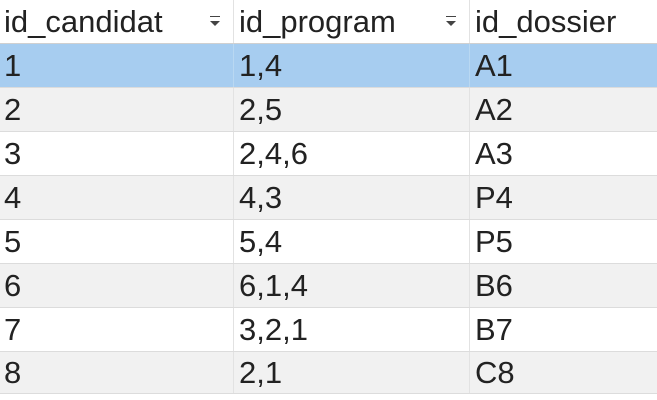  I want to click on cell-id-dossier: B7, so click(563, 329).